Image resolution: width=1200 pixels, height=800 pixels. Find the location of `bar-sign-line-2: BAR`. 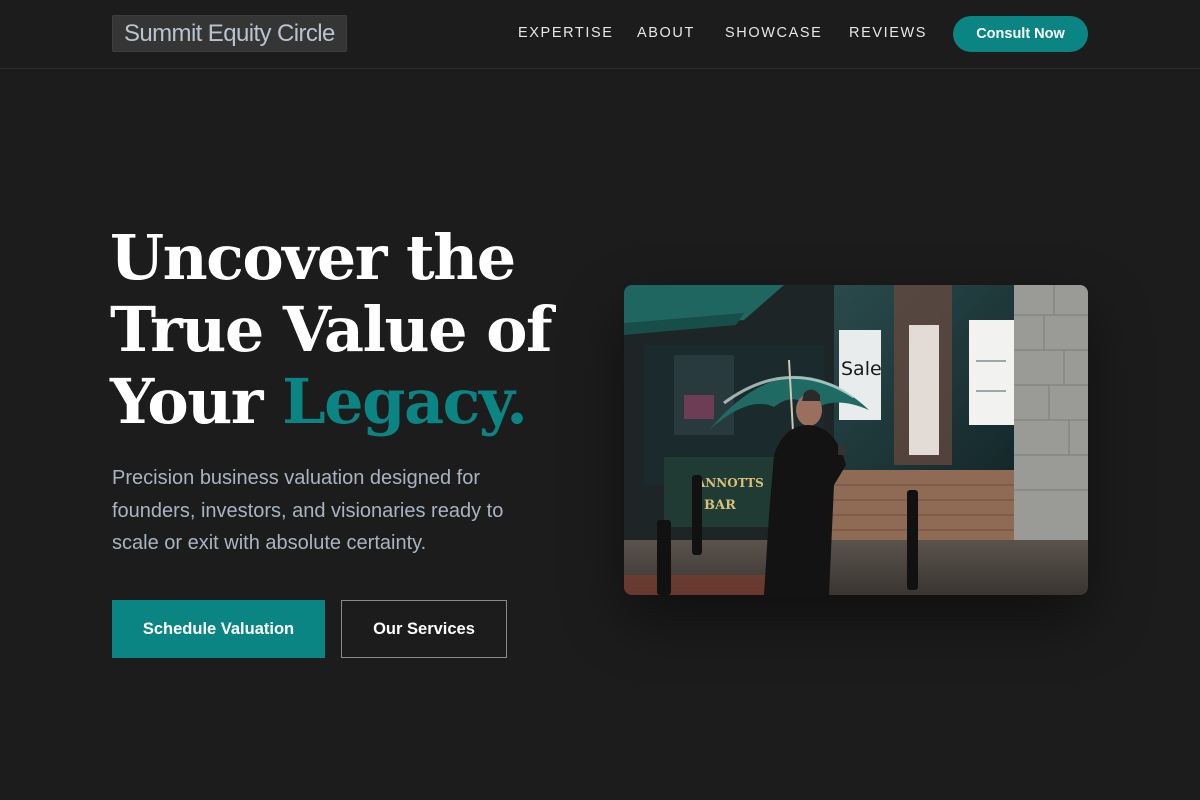

bar-sign-line-2: BAR is located at coordinates (720, 505).